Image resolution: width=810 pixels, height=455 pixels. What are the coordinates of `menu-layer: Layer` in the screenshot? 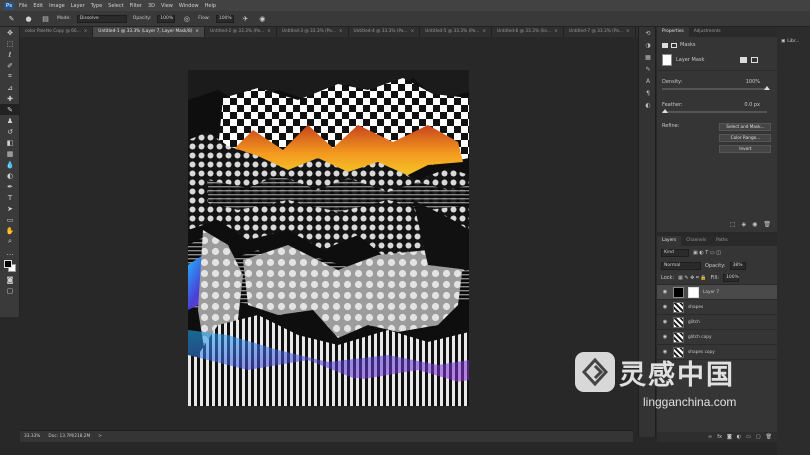 It's located at (78, 6).